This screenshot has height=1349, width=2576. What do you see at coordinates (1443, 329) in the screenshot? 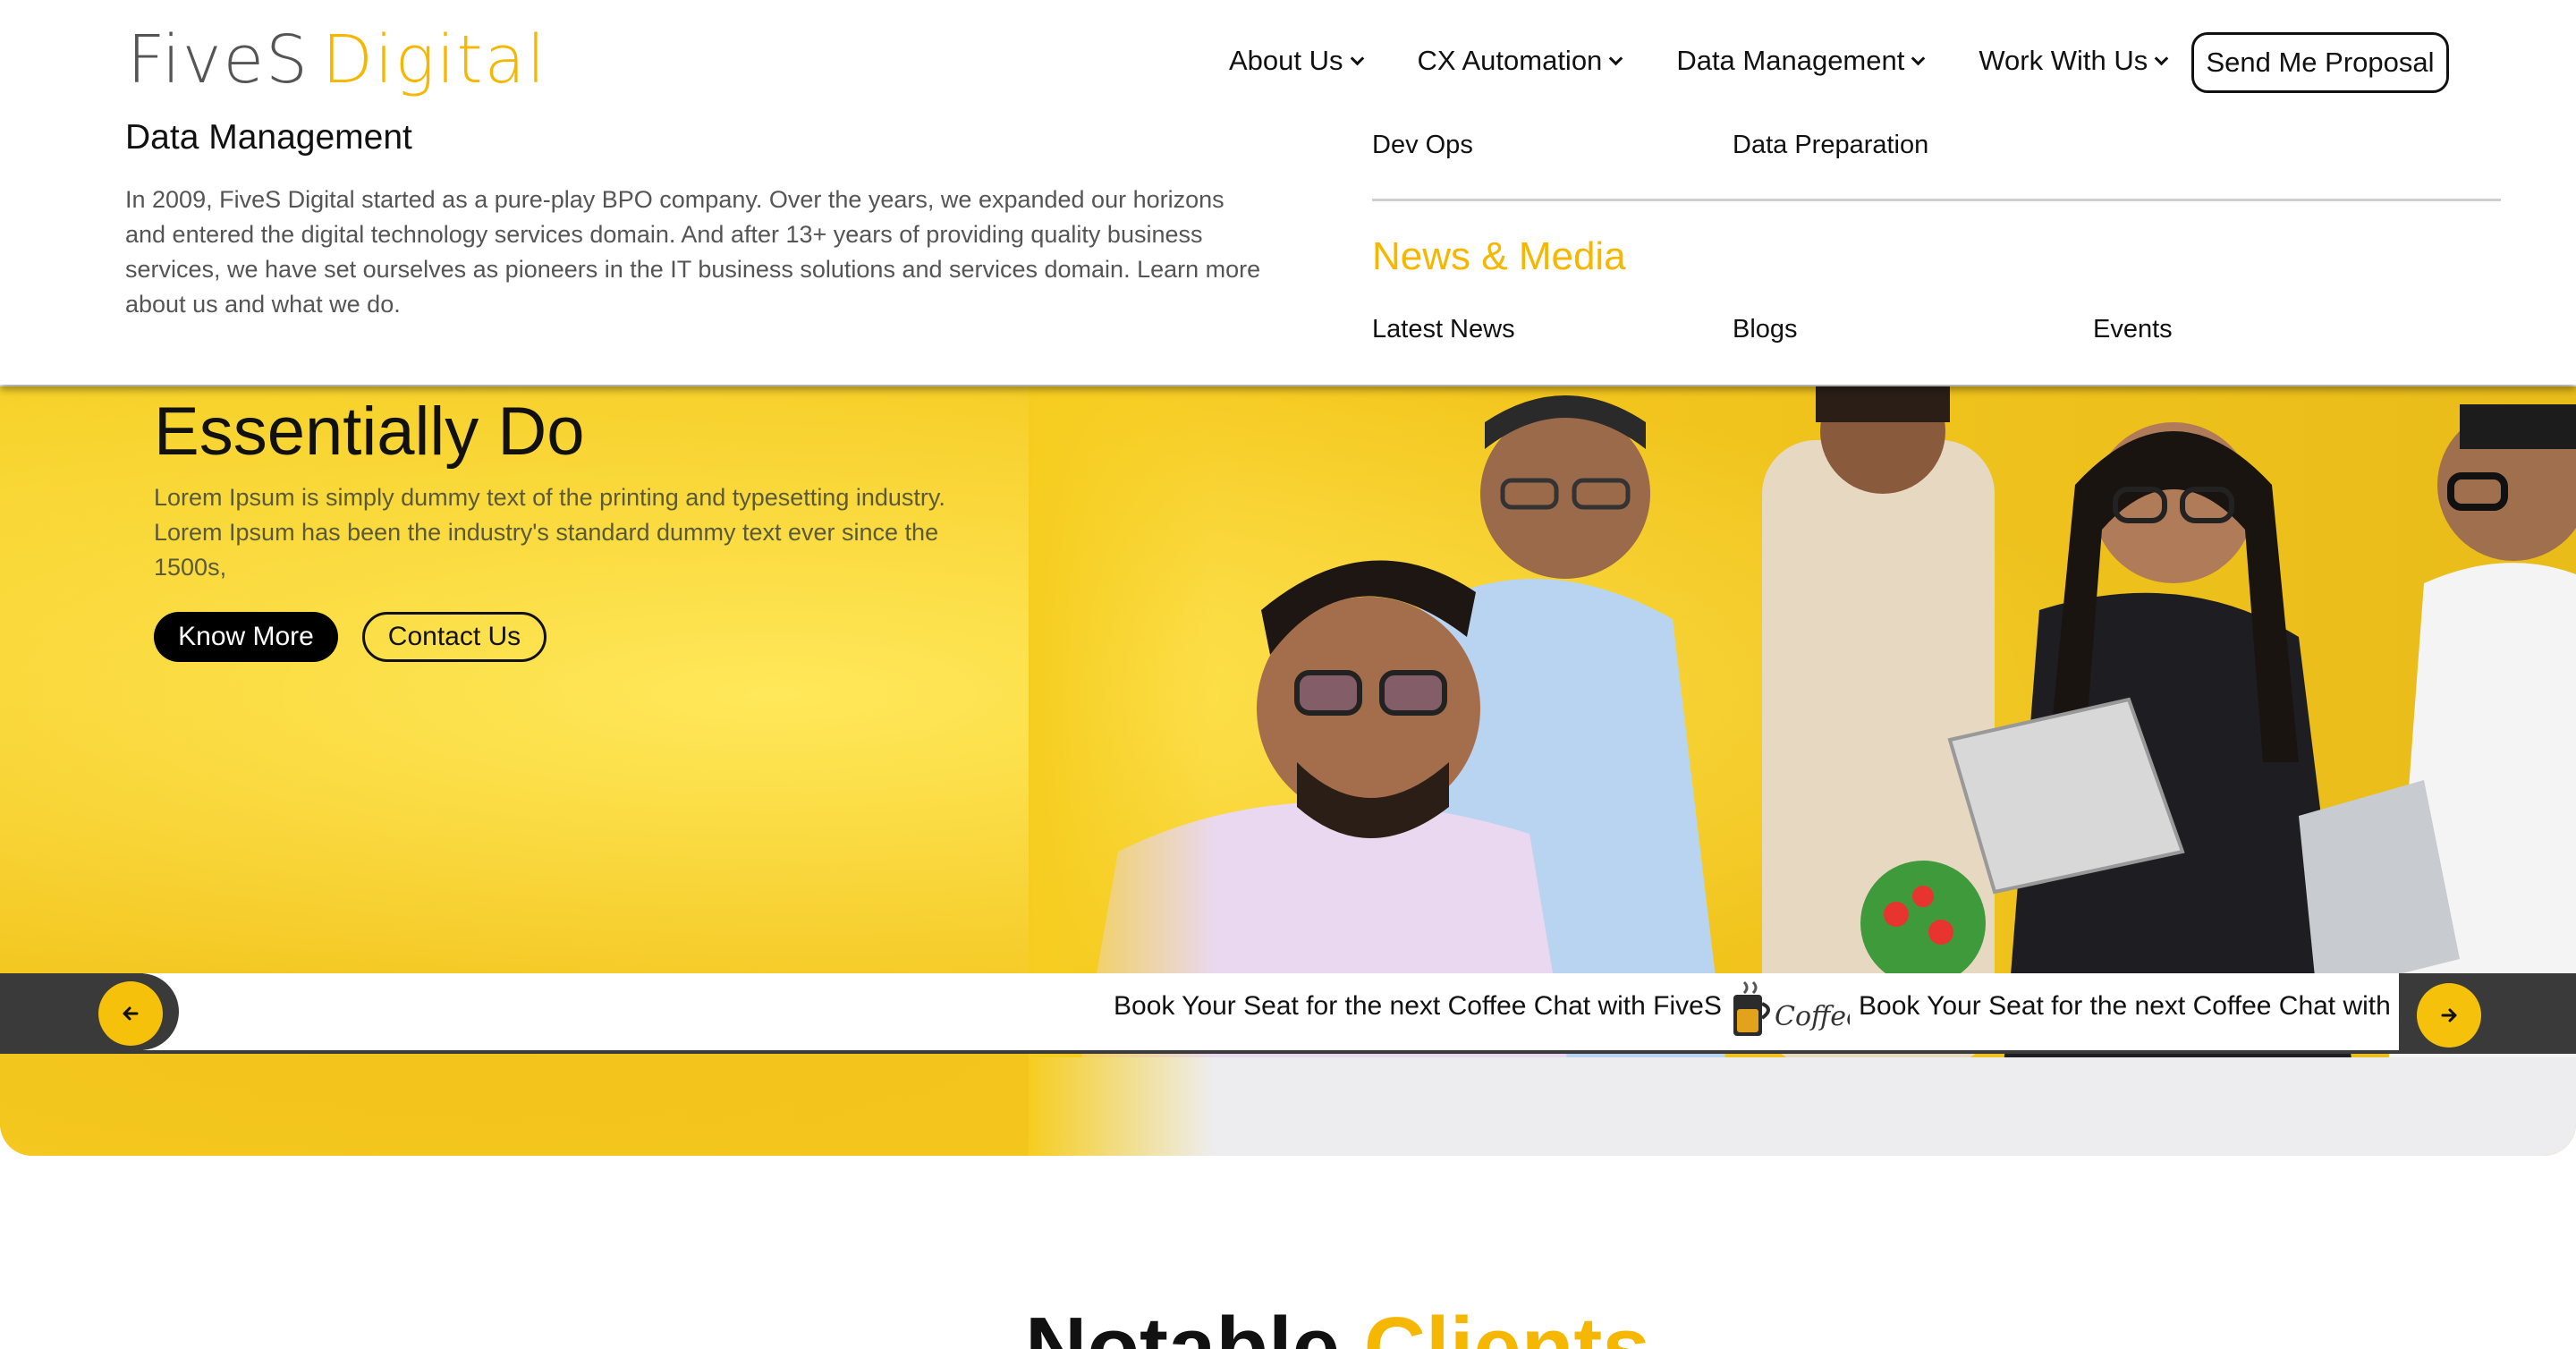
I see `dropdown-link-latest-news: Latest News` at bounding box center [1443, 329].